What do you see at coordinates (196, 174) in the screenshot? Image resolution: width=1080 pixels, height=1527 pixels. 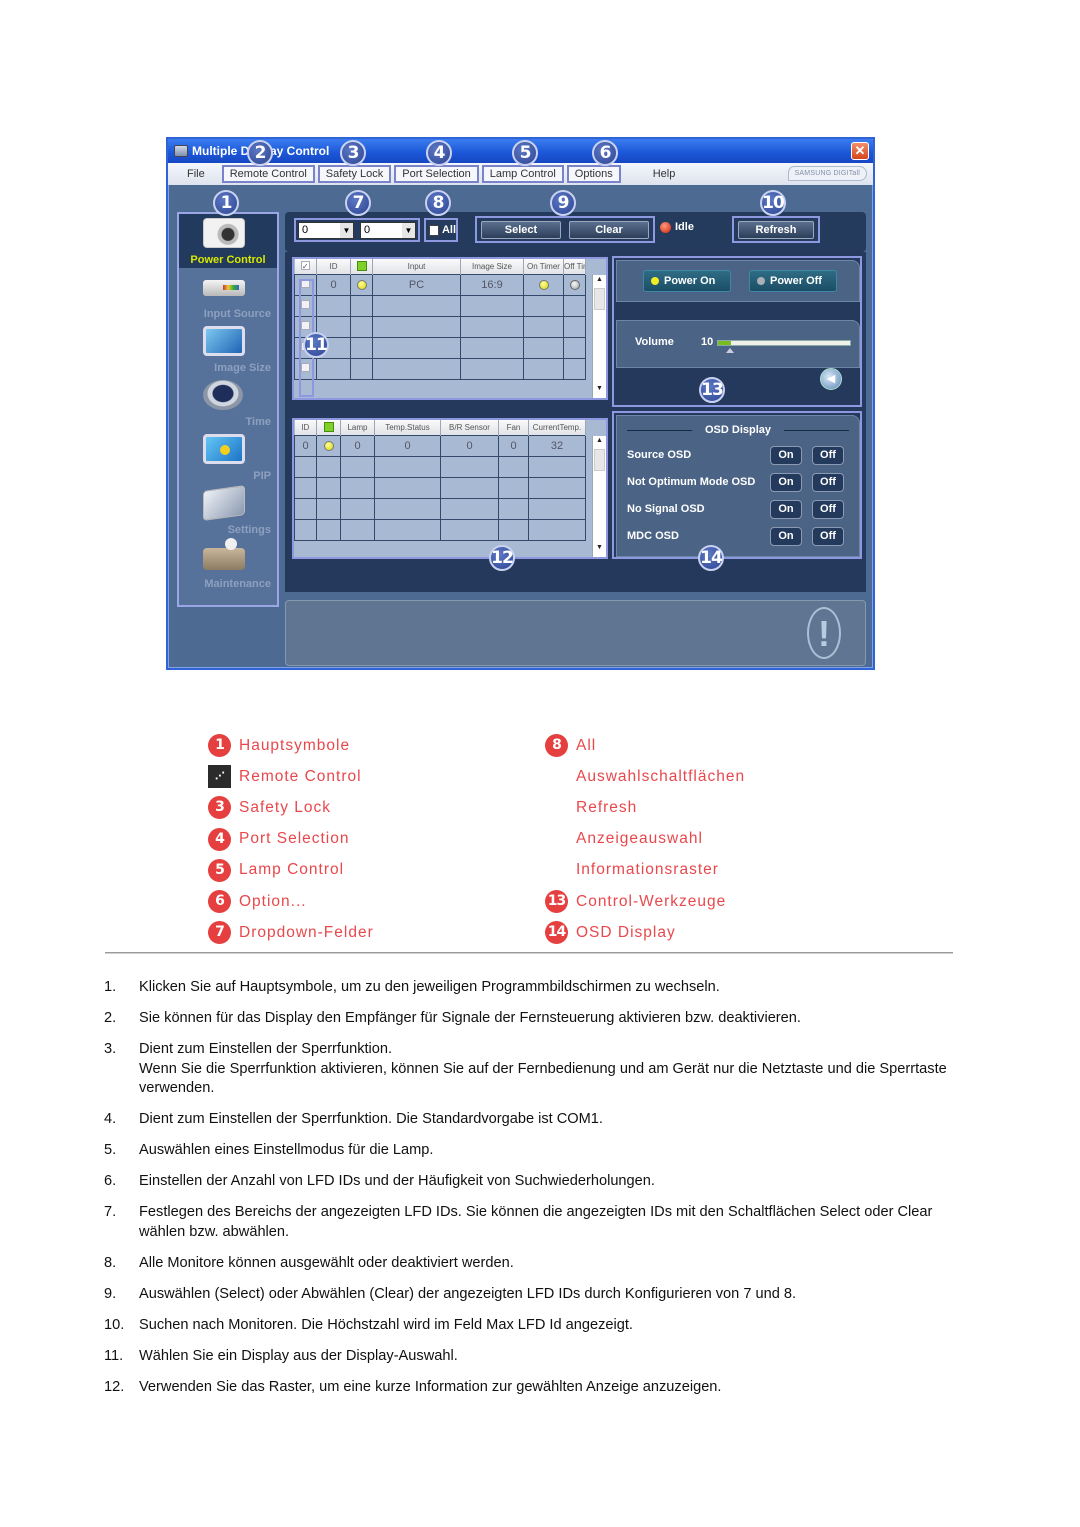 I see `menu-file: File` at bounding box center [196, 174].